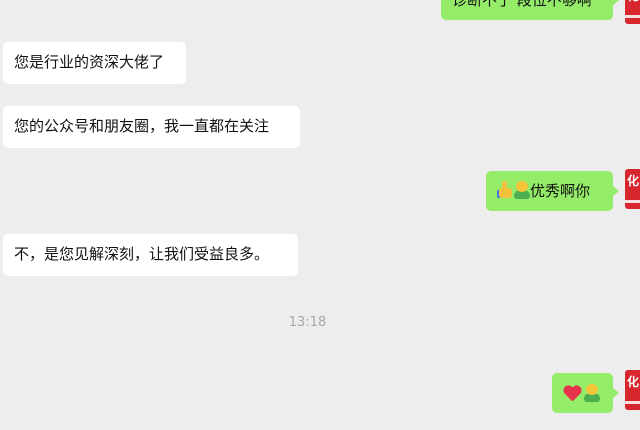 This screenshot has height=430, width=640. Describe the element at coordinates (89, 62) in the screenshot. I see `message-text: 您是行业的资深大佬了` at that location.